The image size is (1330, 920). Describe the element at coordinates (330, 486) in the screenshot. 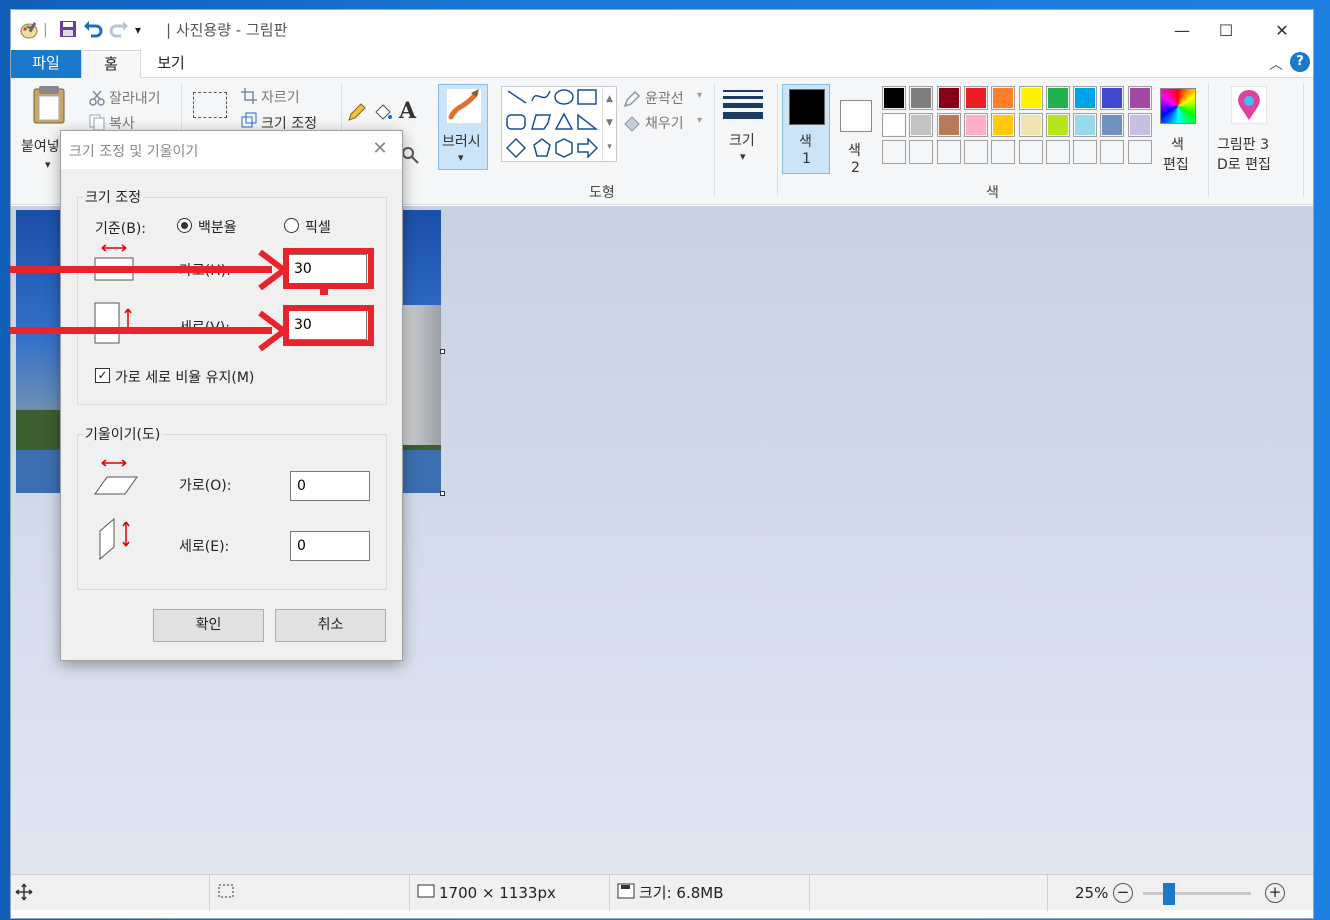

I see `skew-horizontal-input` at that location.